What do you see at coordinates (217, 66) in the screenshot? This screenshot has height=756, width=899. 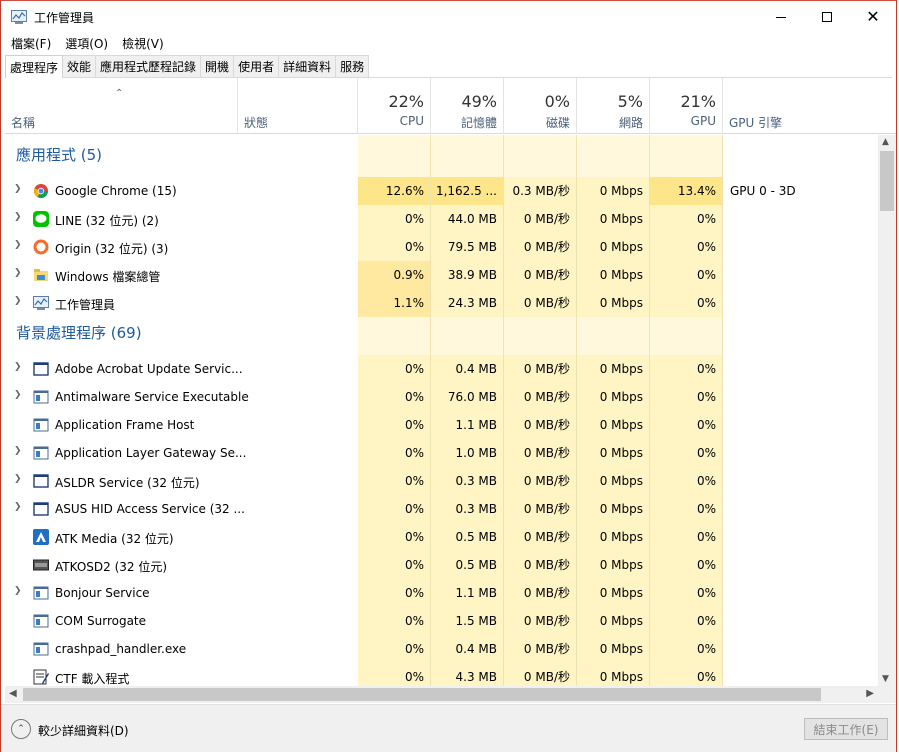 I see `tab-startup: 開機` at bounding box center [217, 66].